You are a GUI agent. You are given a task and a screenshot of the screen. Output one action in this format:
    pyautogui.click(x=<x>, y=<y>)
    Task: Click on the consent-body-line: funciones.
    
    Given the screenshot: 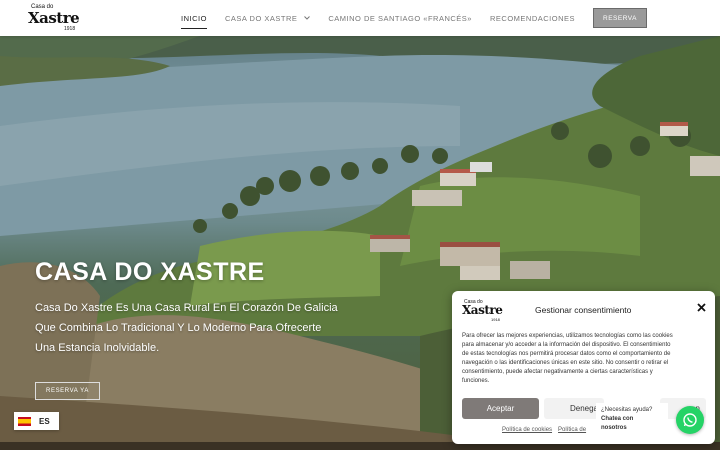 What is the action you would take?
    pyautogui.click(x=476, y=380)
    